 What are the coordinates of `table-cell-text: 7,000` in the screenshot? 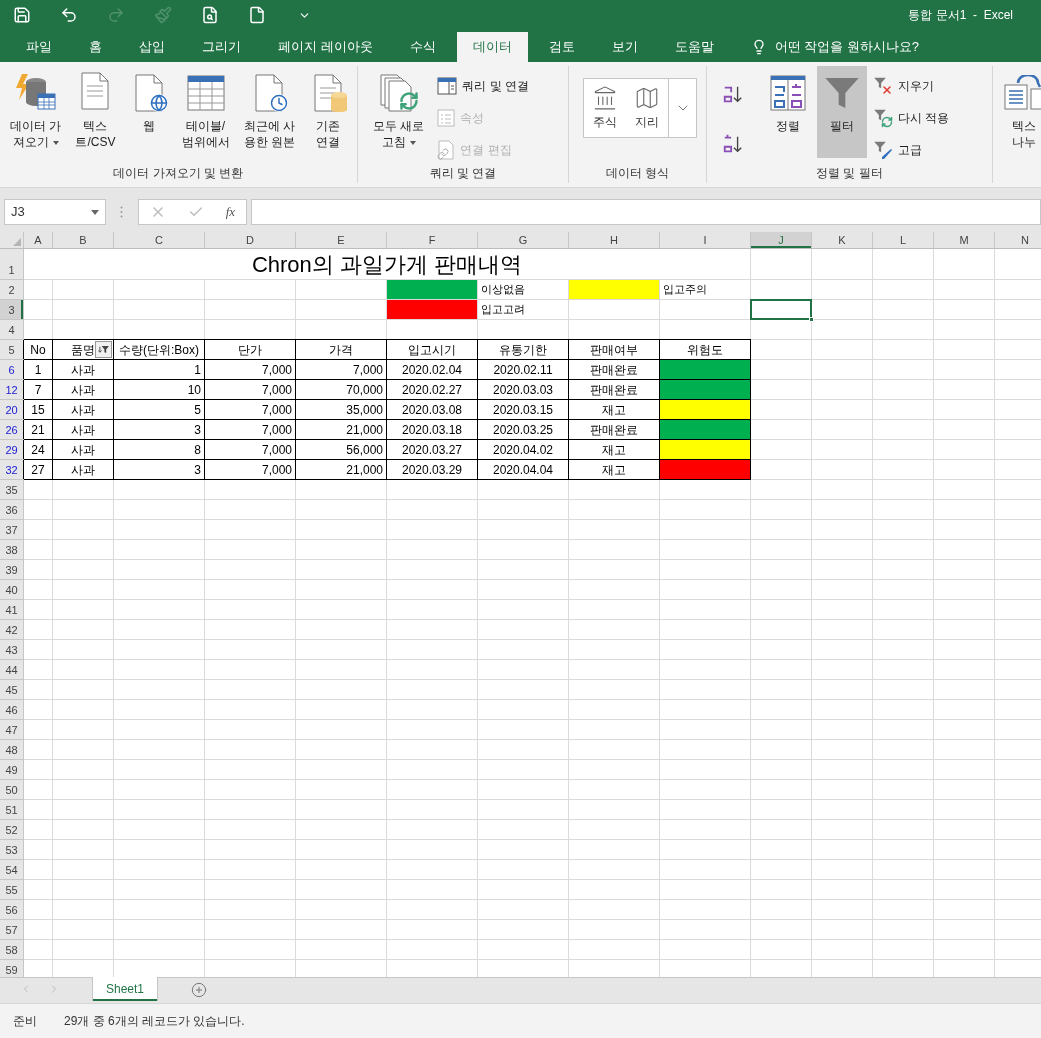 It's located at (276, 370).